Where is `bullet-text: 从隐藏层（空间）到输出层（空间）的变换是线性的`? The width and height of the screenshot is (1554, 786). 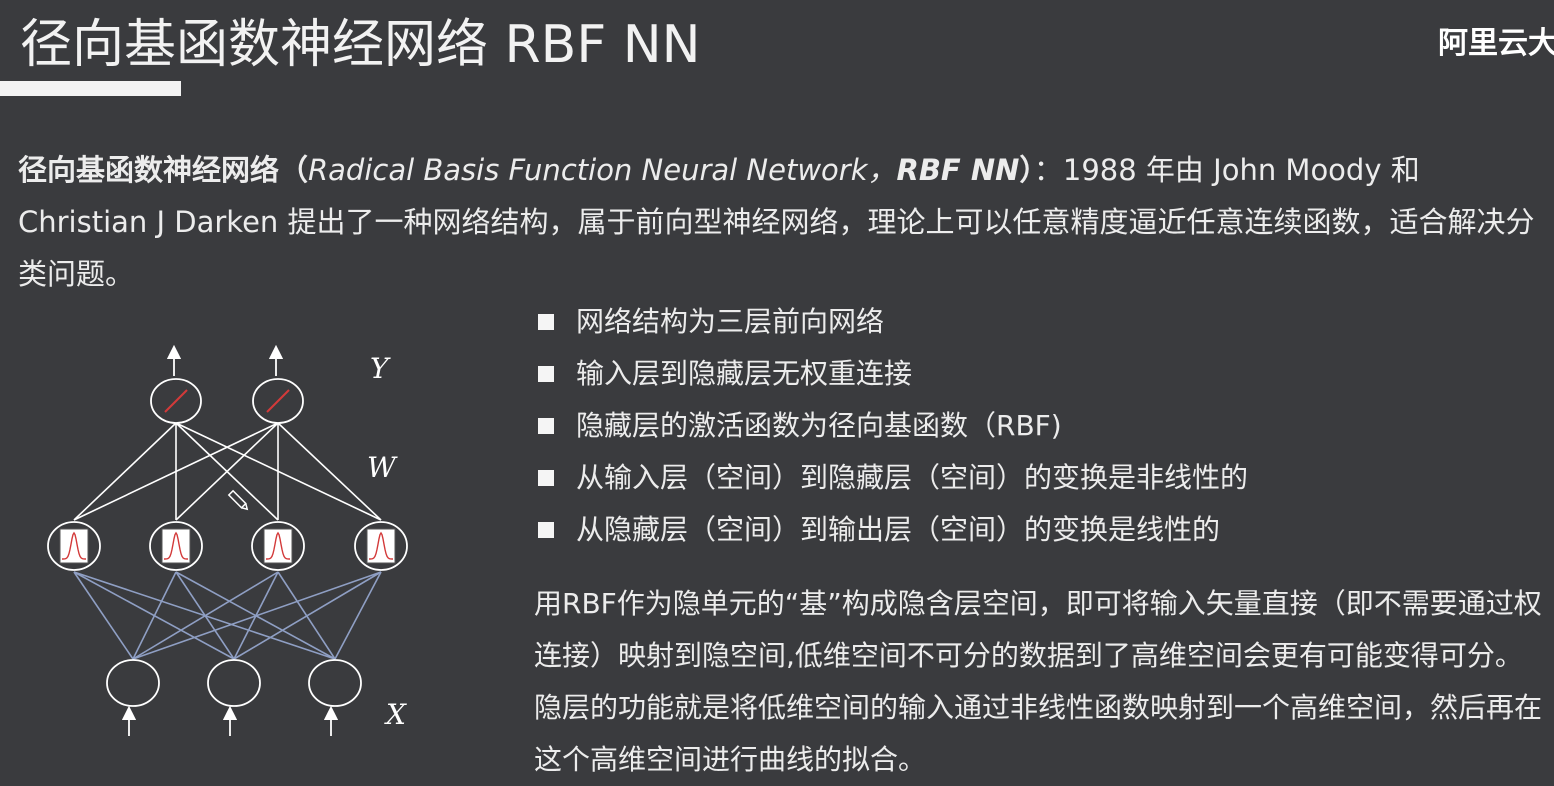 bullet-text: 从隐藏层（空间）到输出层（空间）的变换是线性的 is located at coordinates (898, 529).